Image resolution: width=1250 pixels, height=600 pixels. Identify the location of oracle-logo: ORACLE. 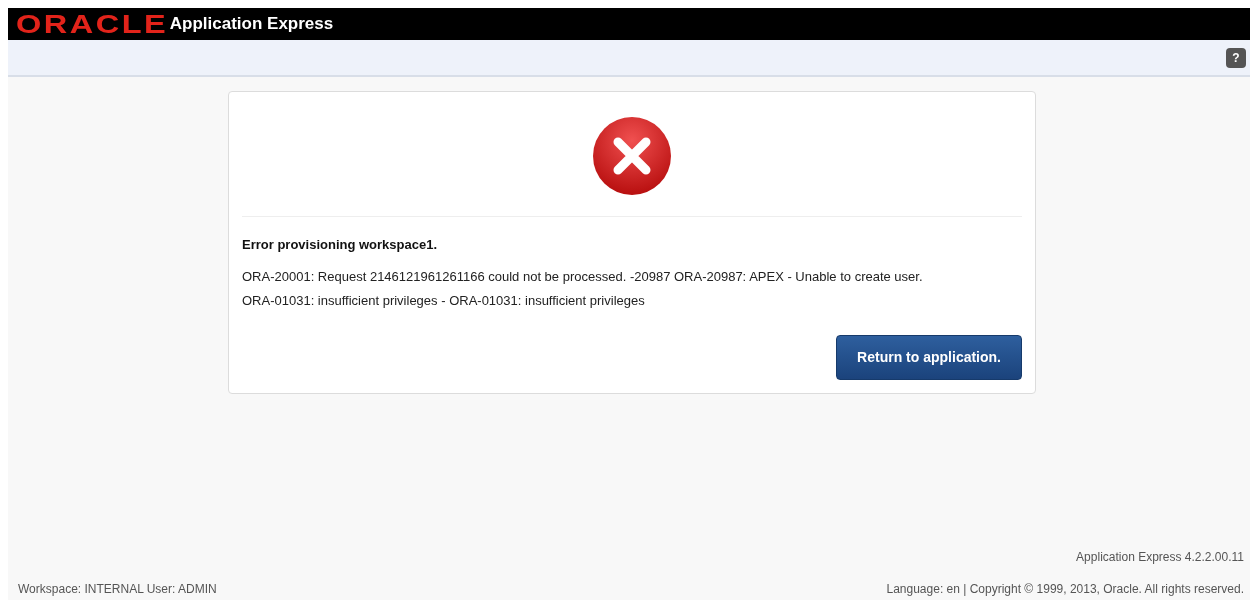
(92, 24).